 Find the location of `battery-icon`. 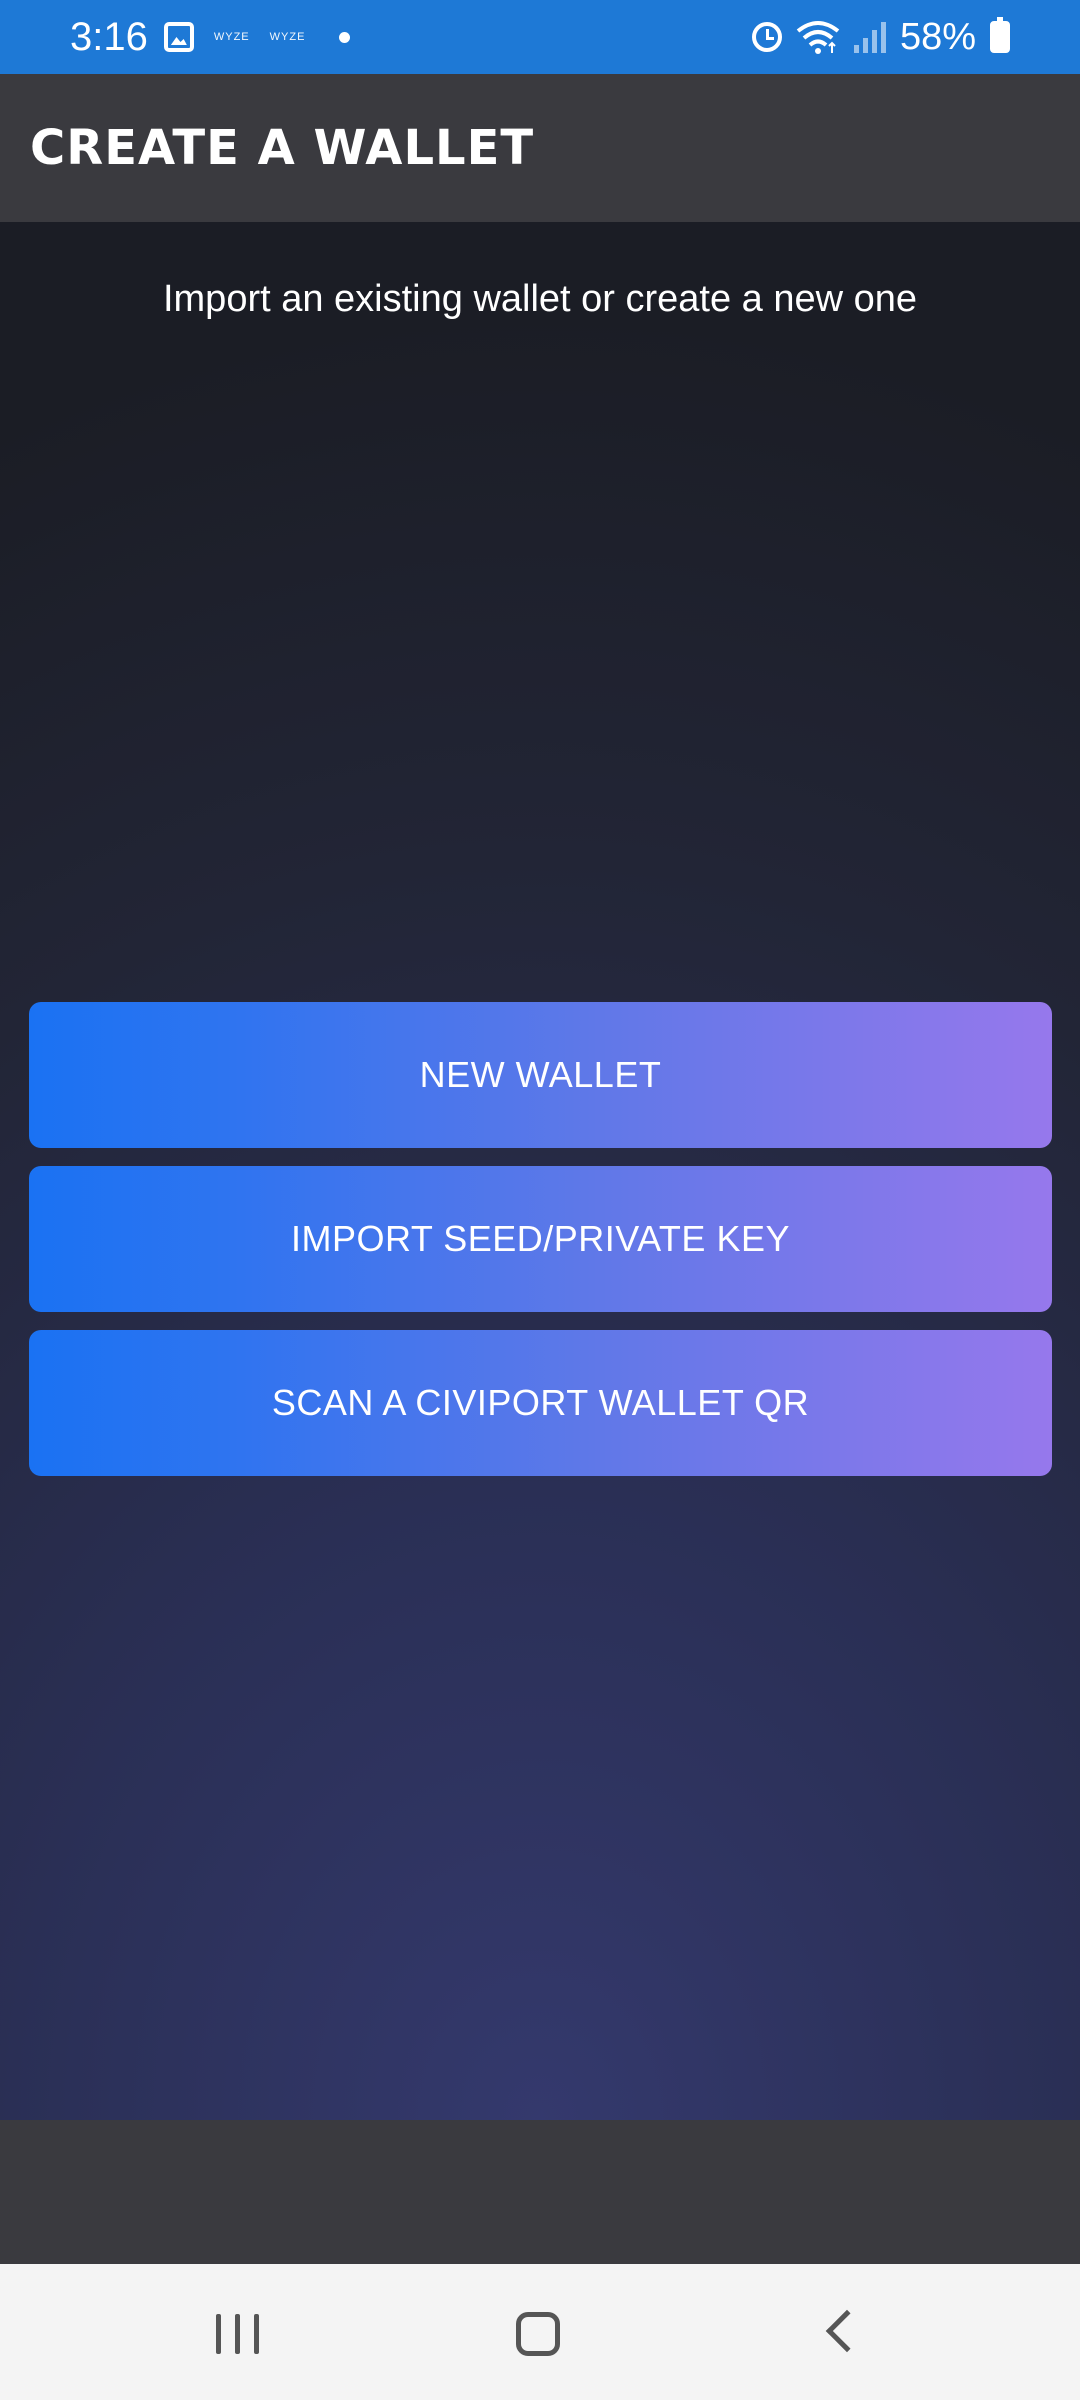

battery-icon is located at coordinates (1000, 35).